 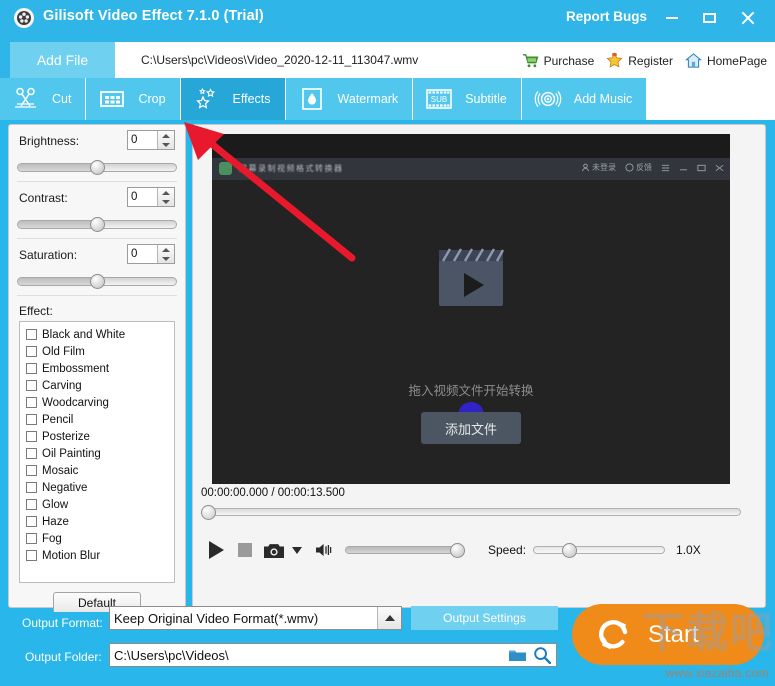 What do you see at coordinates (688, 550) in the screenshot?
I see `speed-value: 1.0X` at bounding box center [688, 550].